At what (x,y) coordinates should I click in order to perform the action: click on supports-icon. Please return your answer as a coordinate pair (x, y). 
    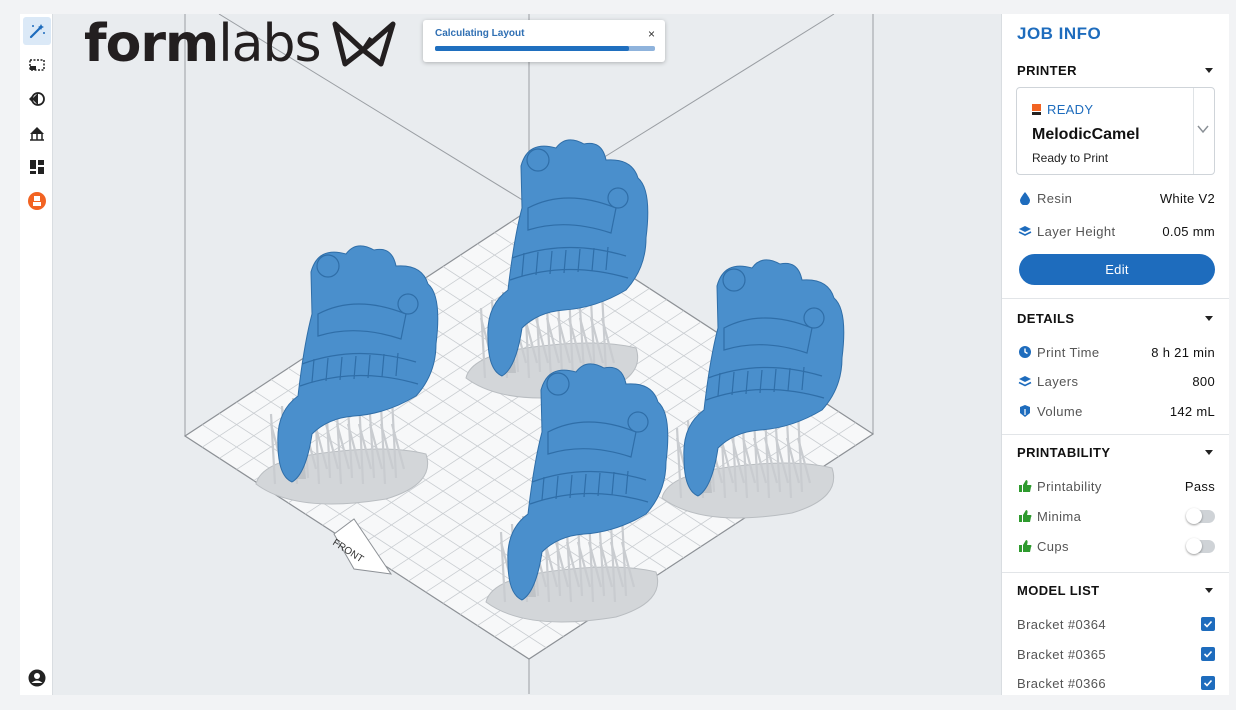
    Looking at the image, I should click on (37, 133).